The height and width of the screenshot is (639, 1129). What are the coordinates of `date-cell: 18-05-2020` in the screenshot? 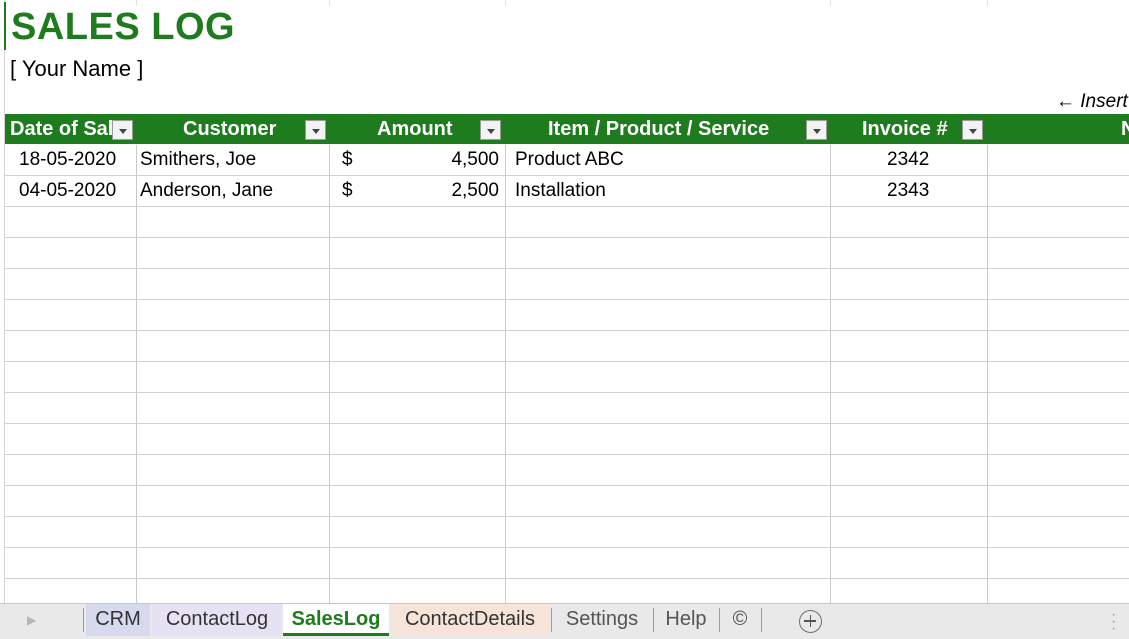 It's located at (67, 160).